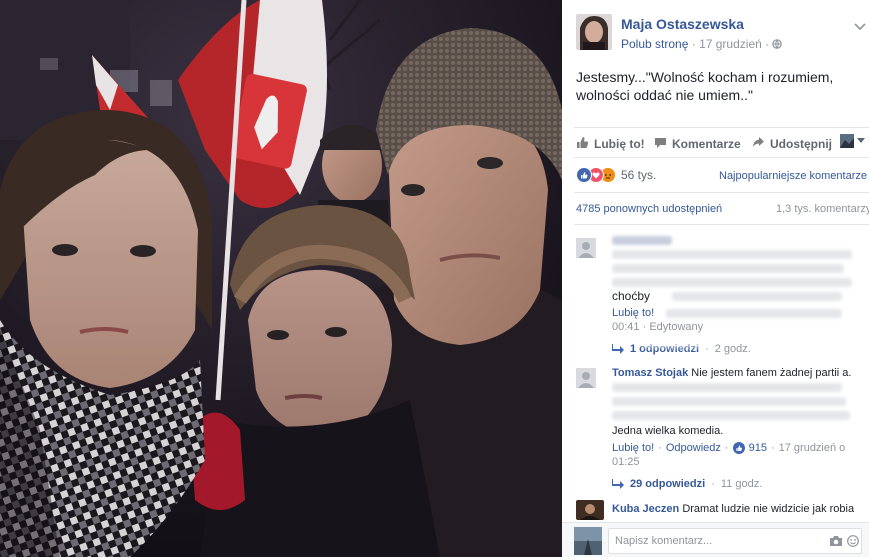  Describe the element at coordinates (822, 209) in the screenshot. I see `comments-count: 1,3 tys. komentarzy` at that location.